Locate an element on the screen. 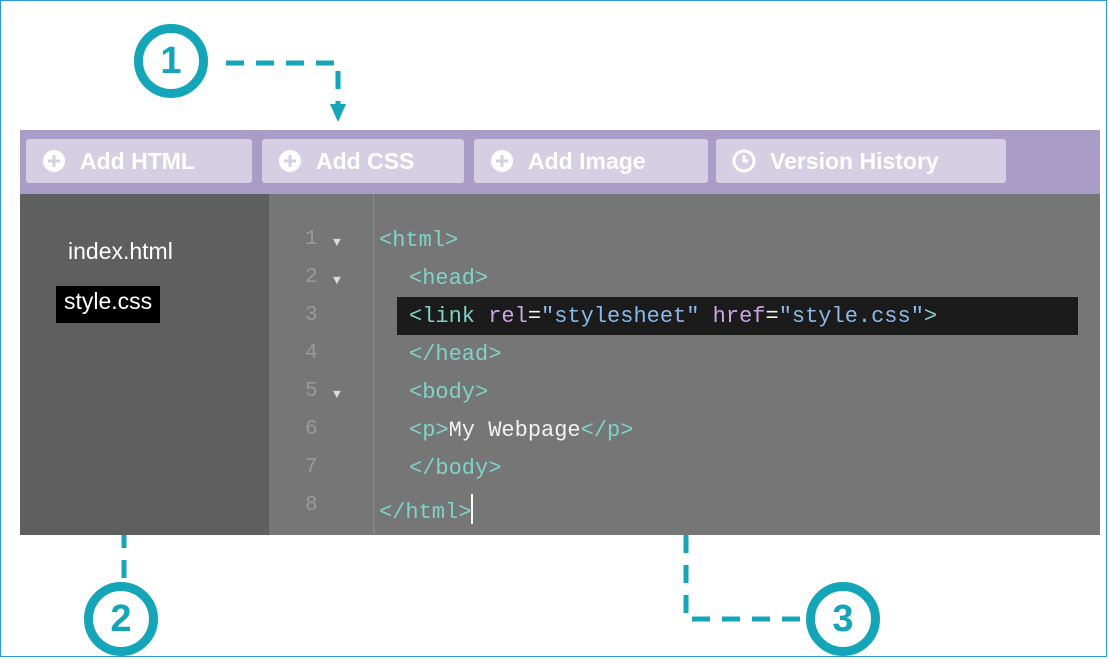 The width and height of the screenshot is (1109, 659). gutter-divider is located at coordinates (373, 364).